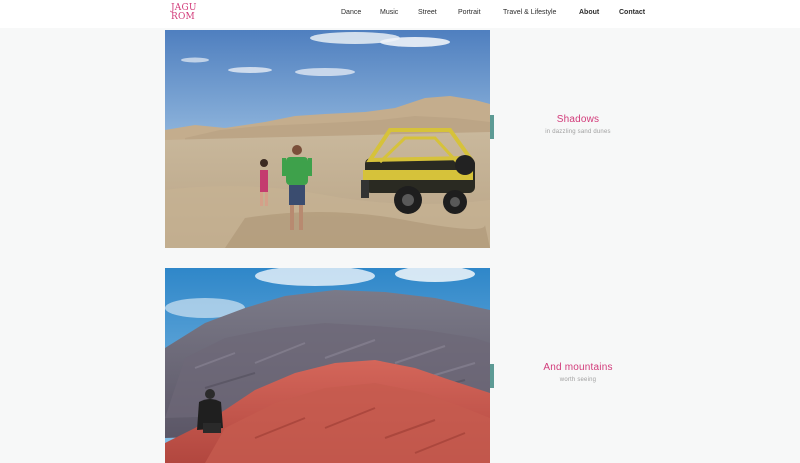  Describe the element at coordinates (427, 12) in the screenshot. I see `nav-item-street: Street` at that location.